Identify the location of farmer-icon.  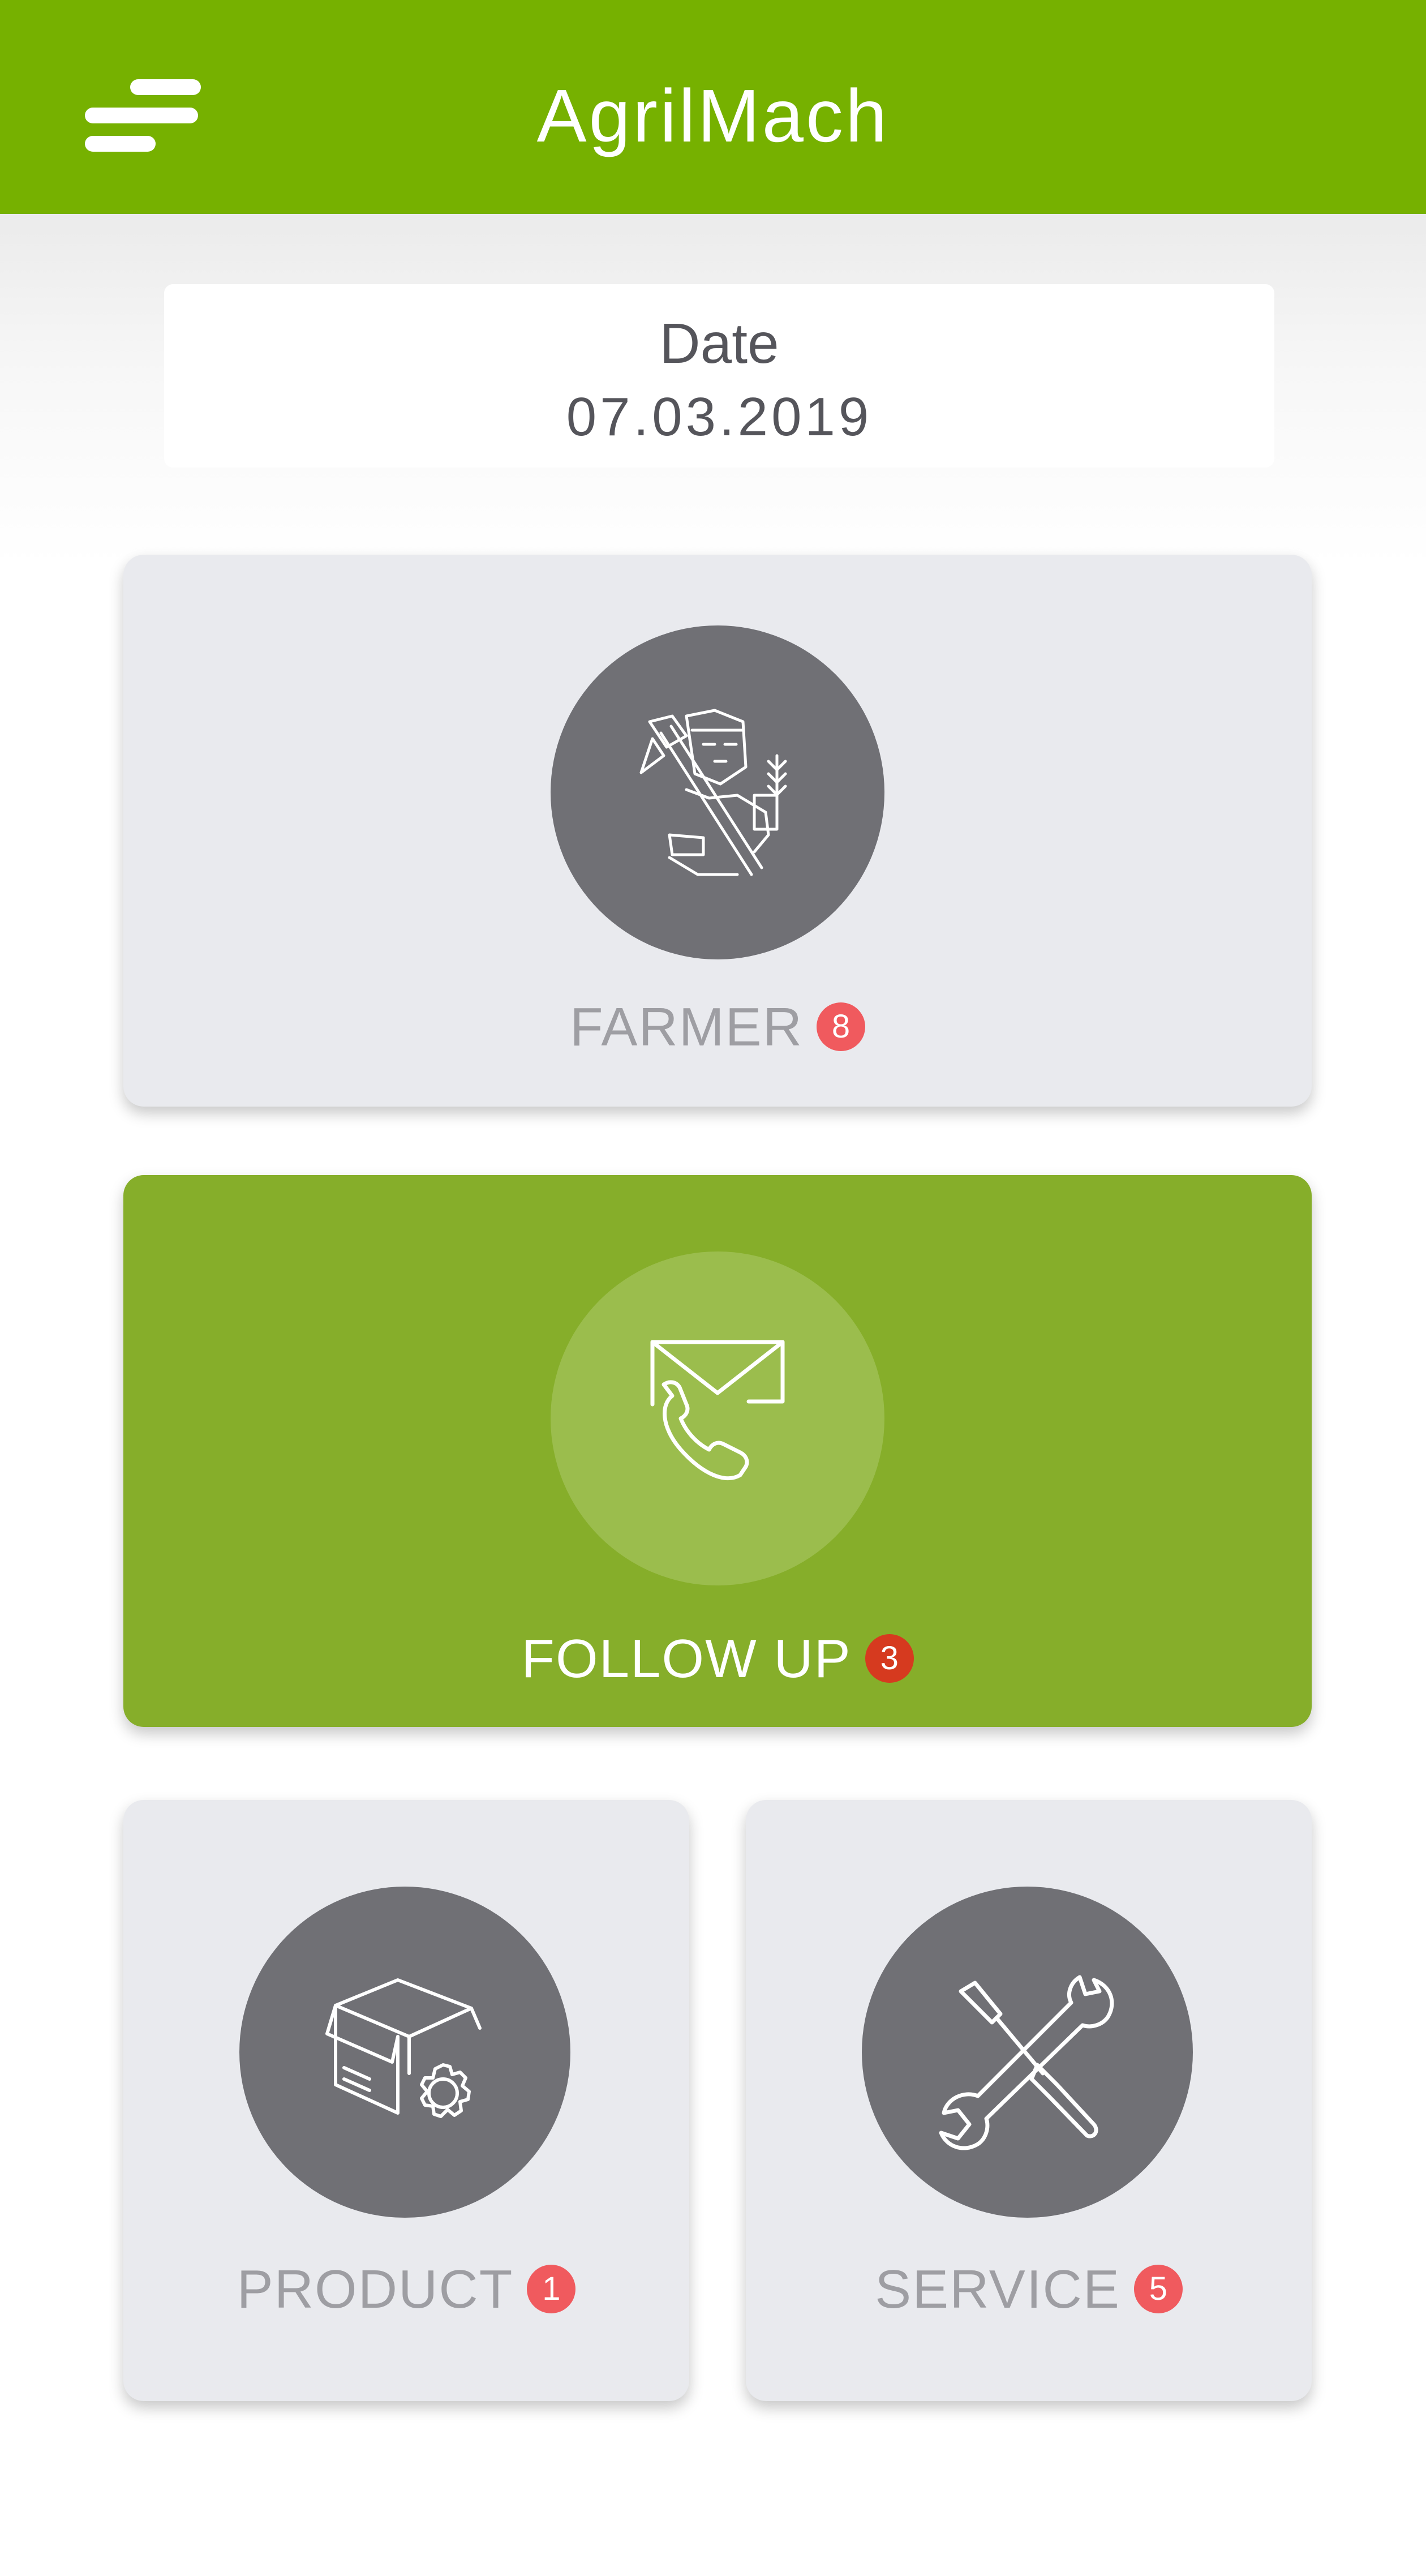
(713, 792).